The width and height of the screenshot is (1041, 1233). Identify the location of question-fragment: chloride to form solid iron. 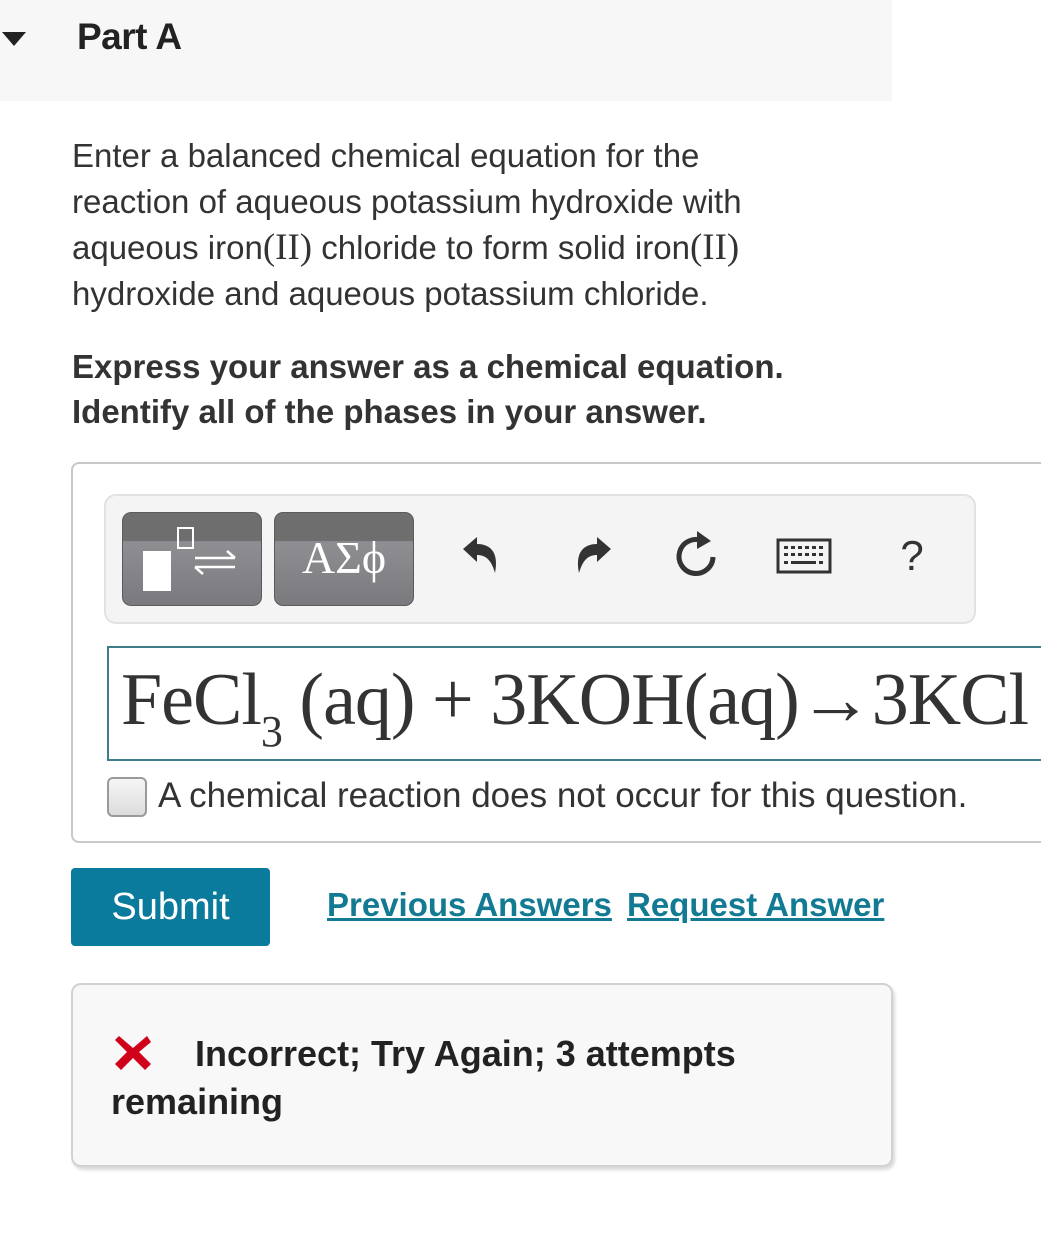
(501, 247).